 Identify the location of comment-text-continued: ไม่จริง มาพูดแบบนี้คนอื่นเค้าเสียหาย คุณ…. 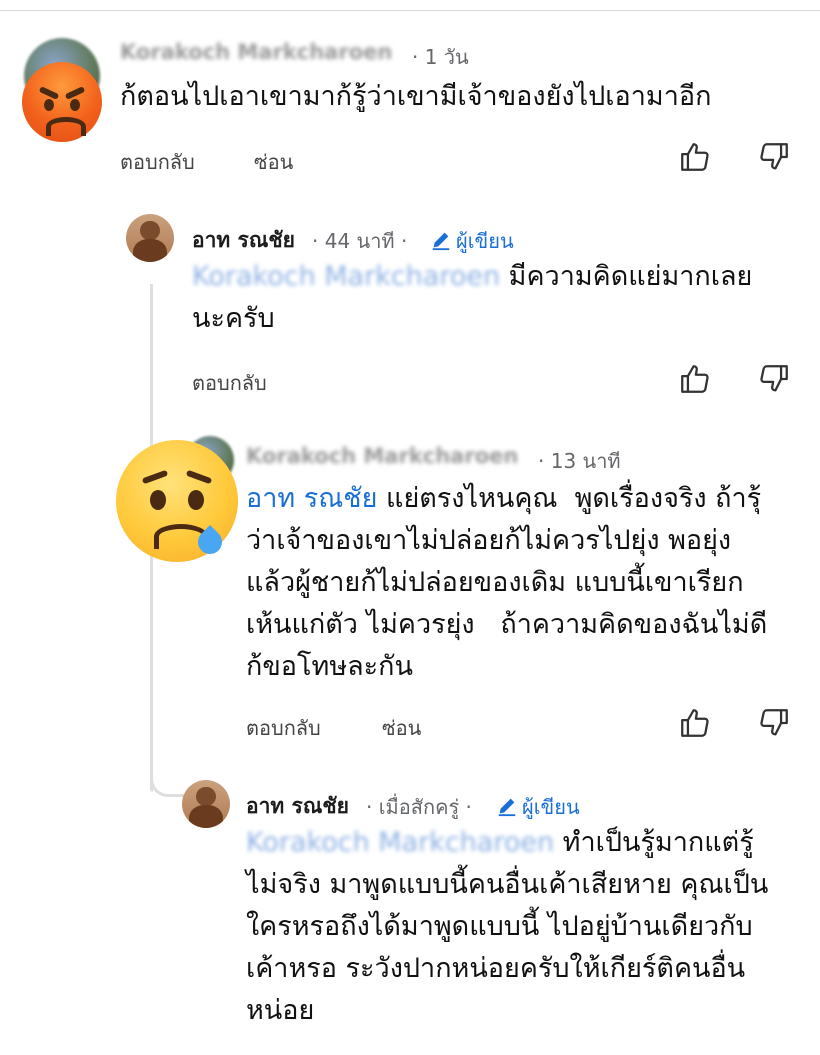
(507, 947).